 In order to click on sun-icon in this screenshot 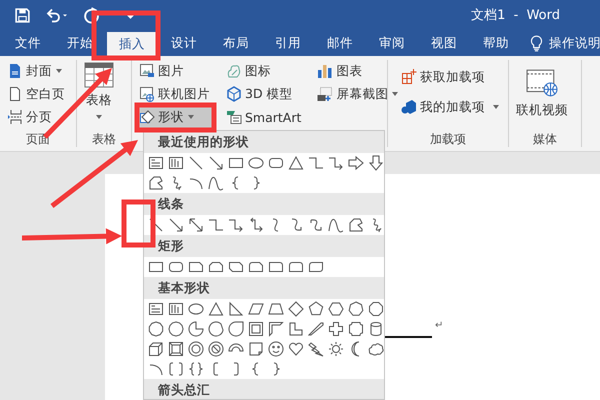, I will do `click(336, 349)`.